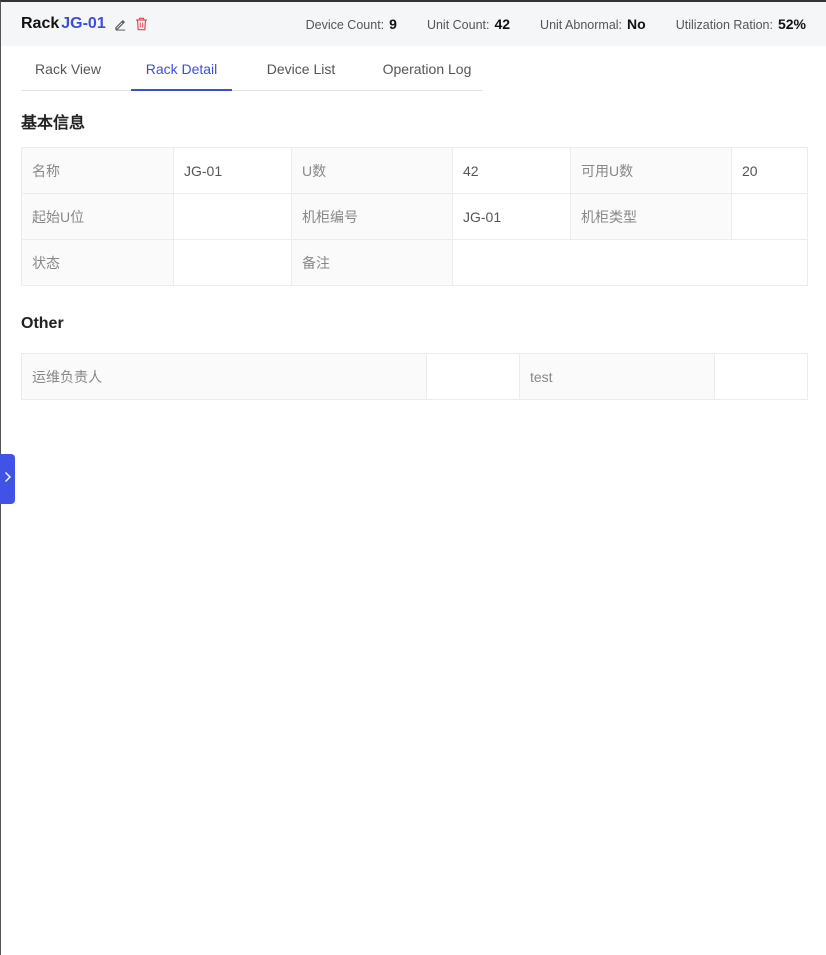  I want to click on section-title-basic-info: 基本信息, so click(53, 123).